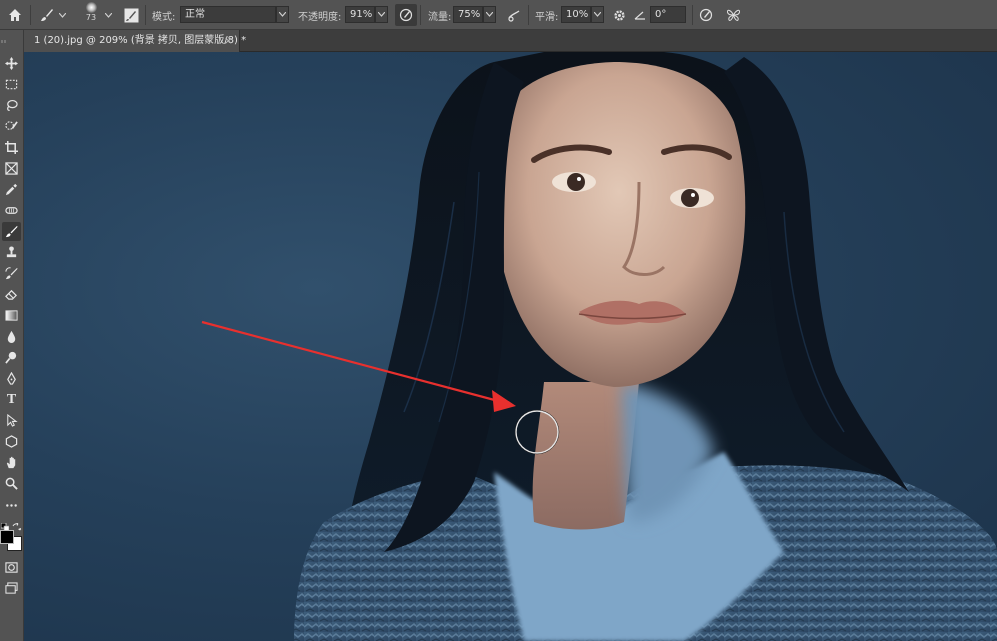 This screenshot has height=641, width=997. I want to click on eraser-tool-icon, so click(11, 294).